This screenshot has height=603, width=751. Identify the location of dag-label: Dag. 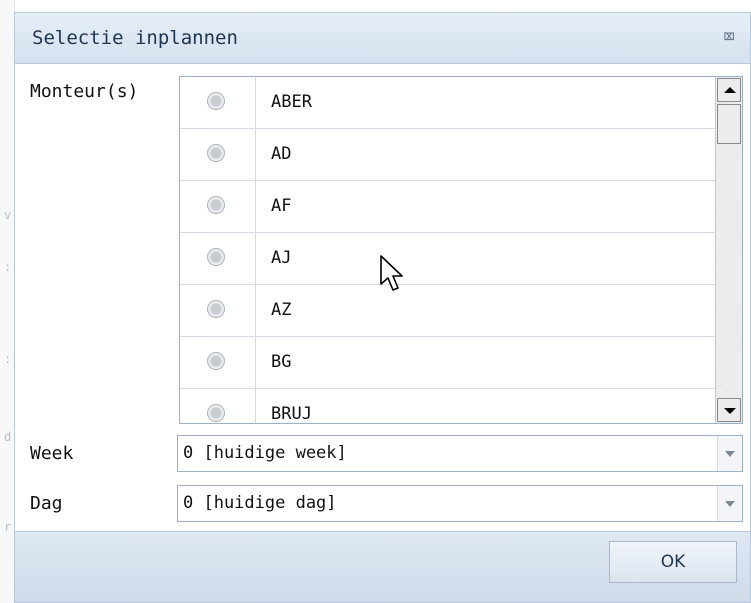
(46, 503).